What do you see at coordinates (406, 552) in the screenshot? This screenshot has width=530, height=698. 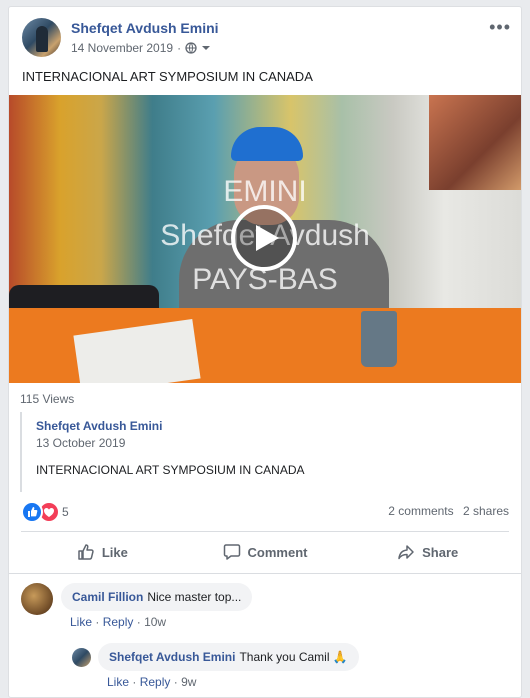 I see `share-arrow-icon` at bounding box center [406, 552].